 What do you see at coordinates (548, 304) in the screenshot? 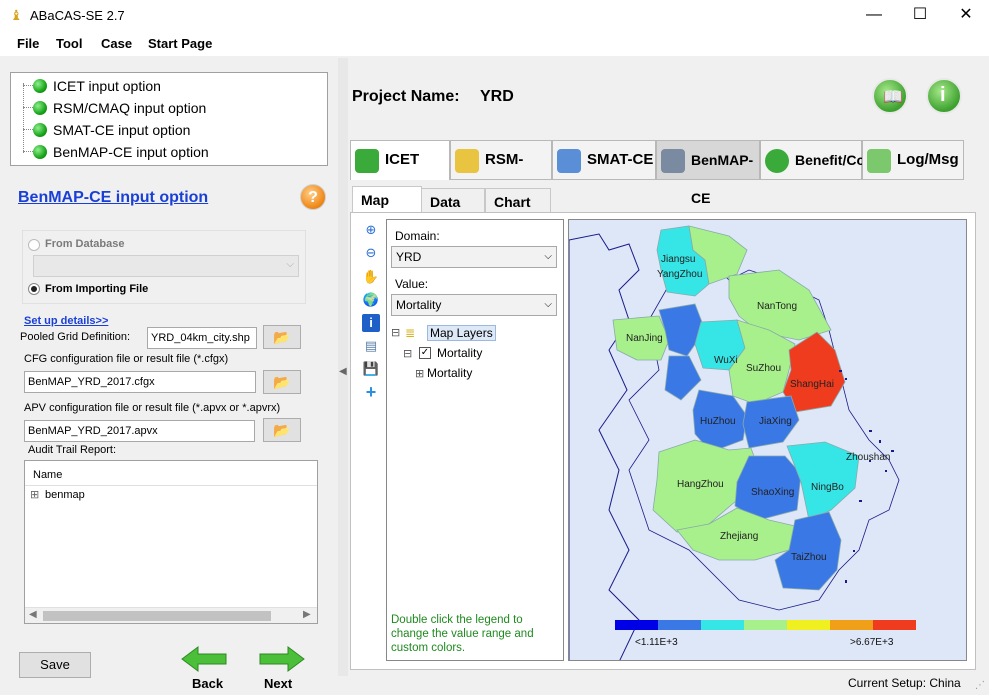
I see `chevron-down-icon: ⌵` at bounding box center [548, 304].